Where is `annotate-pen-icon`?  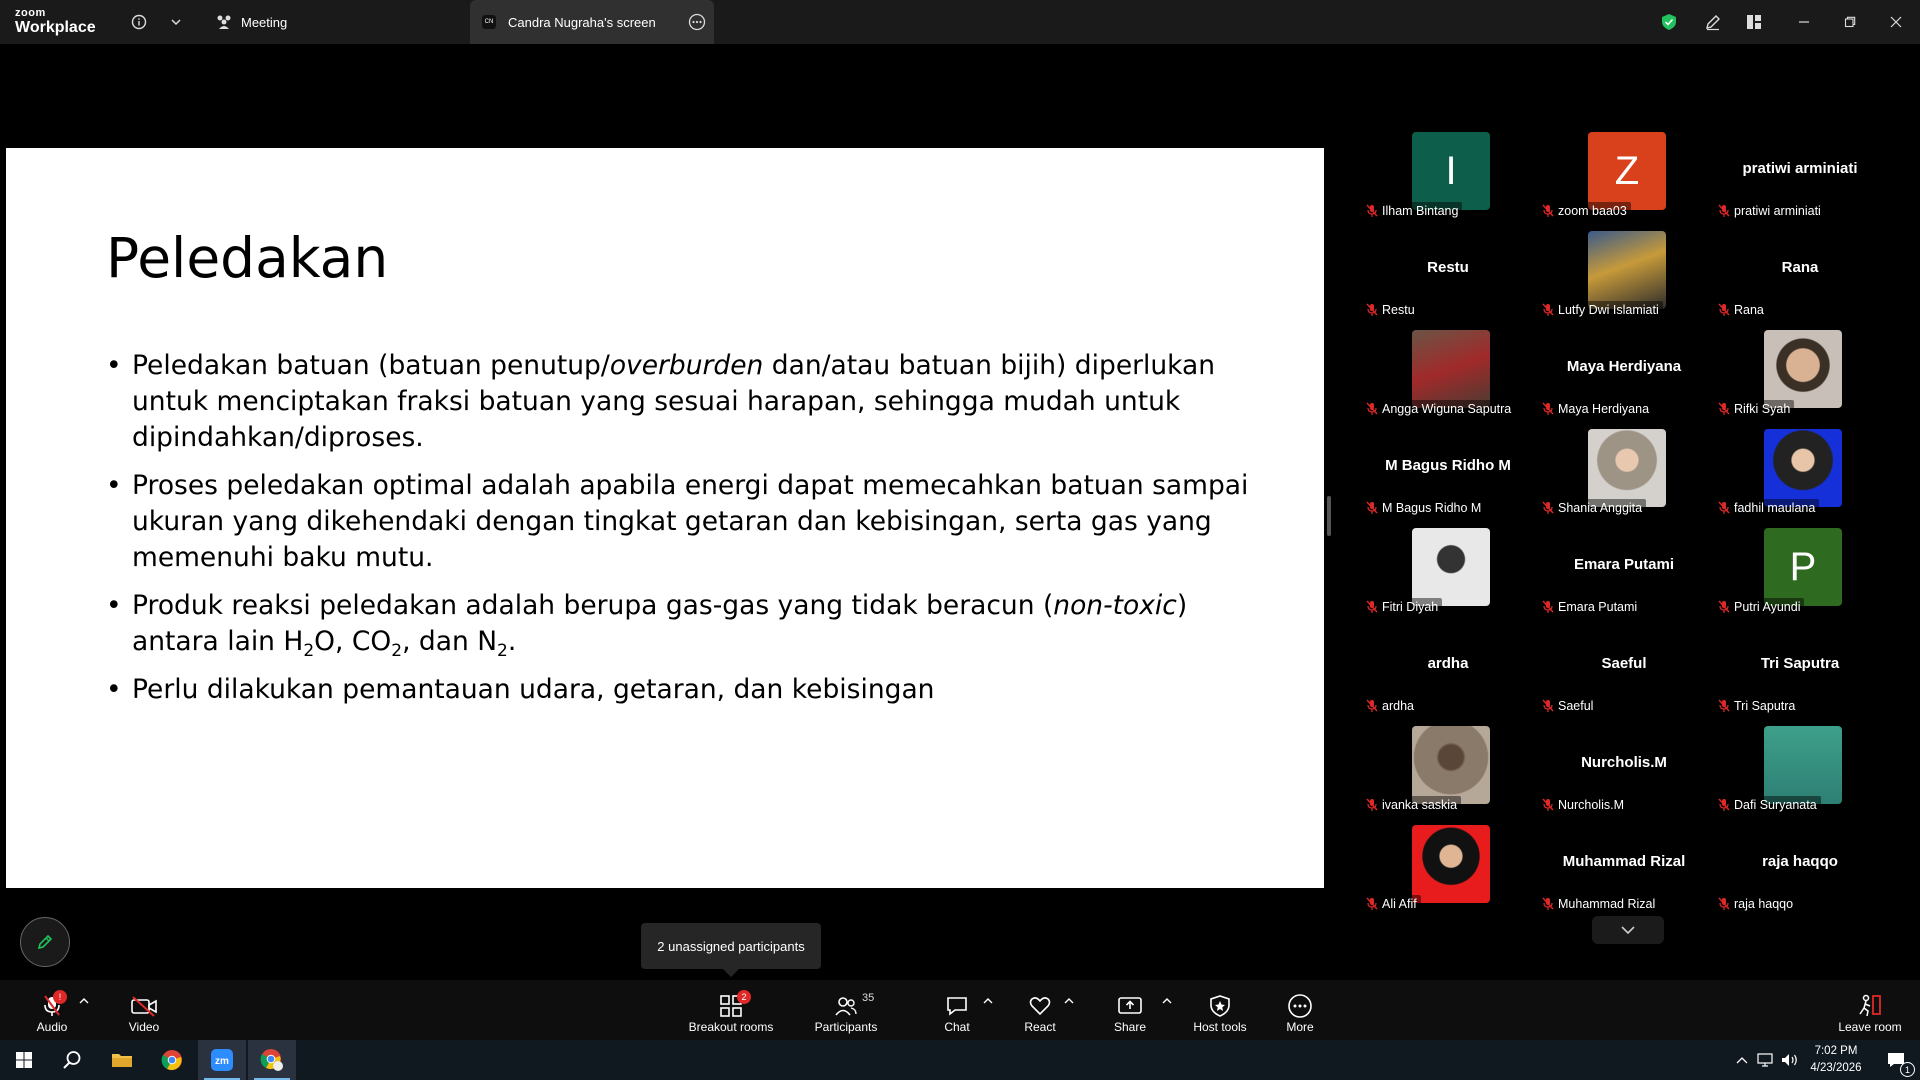 annotate-pen-icon is located at coordinates (1713, 22).